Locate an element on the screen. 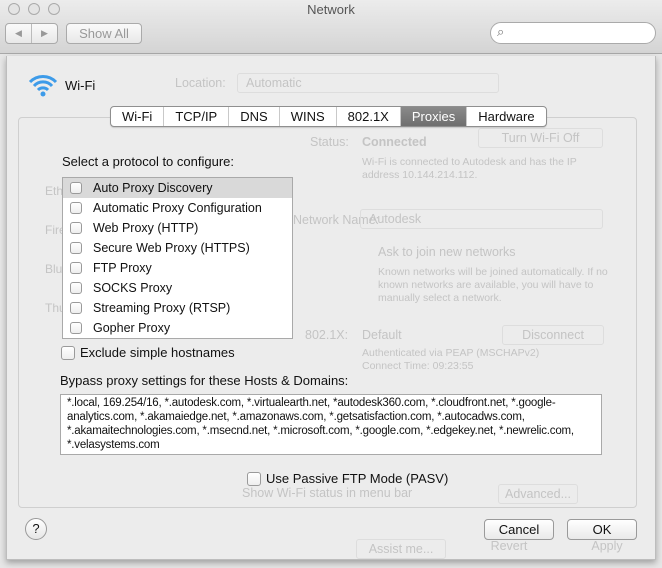 The image size is (662, 568). protocol-row-https: Secure Web Proxy (HTTPS) is located at coordinates (177, 248).